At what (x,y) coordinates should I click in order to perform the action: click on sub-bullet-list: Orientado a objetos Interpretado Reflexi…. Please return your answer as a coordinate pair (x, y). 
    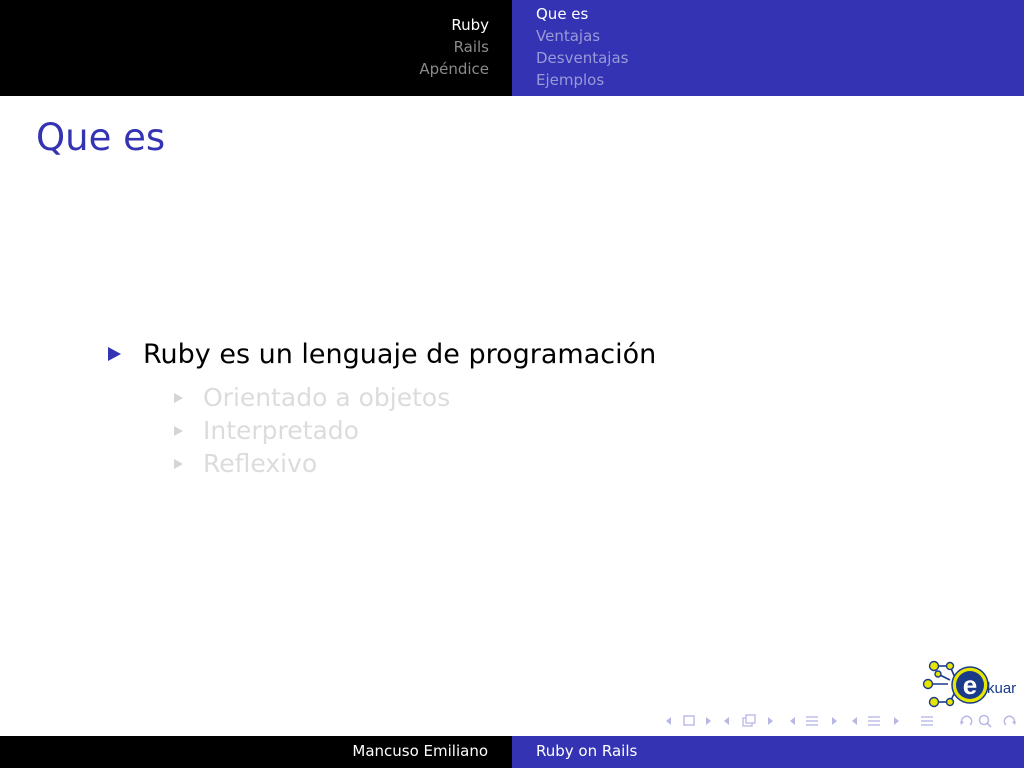
    Looking at the image, I should click on (415, 430).